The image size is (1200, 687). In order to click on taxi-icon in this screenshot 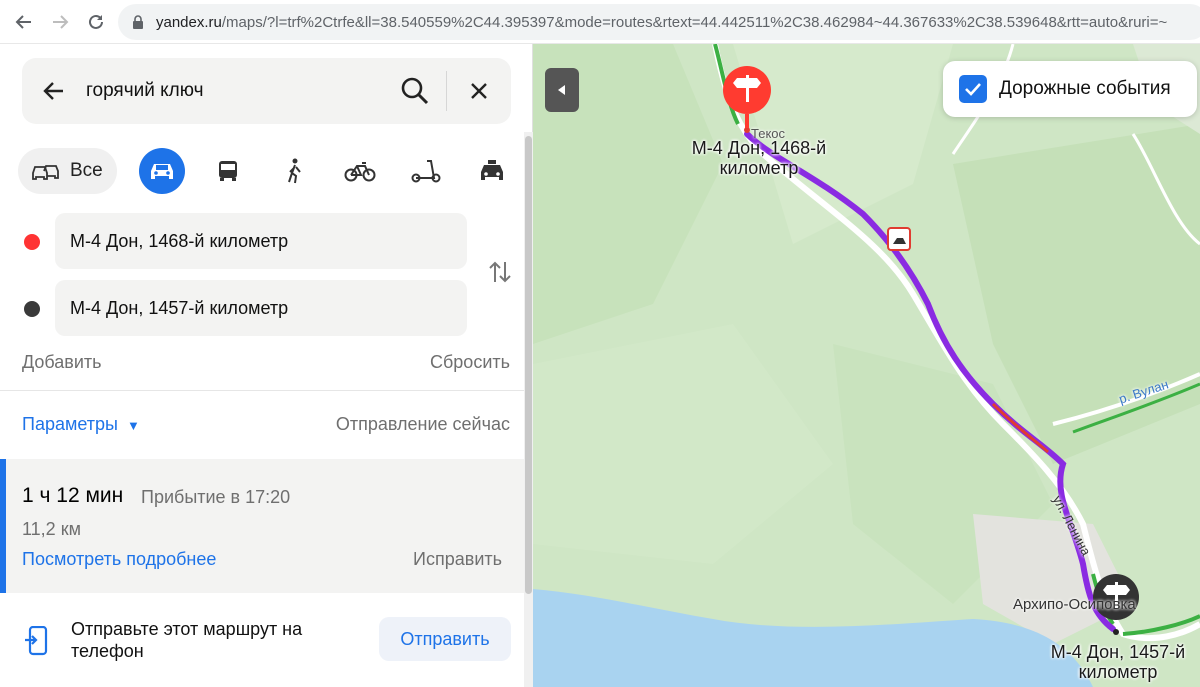, I will do `click(491, 170)`.